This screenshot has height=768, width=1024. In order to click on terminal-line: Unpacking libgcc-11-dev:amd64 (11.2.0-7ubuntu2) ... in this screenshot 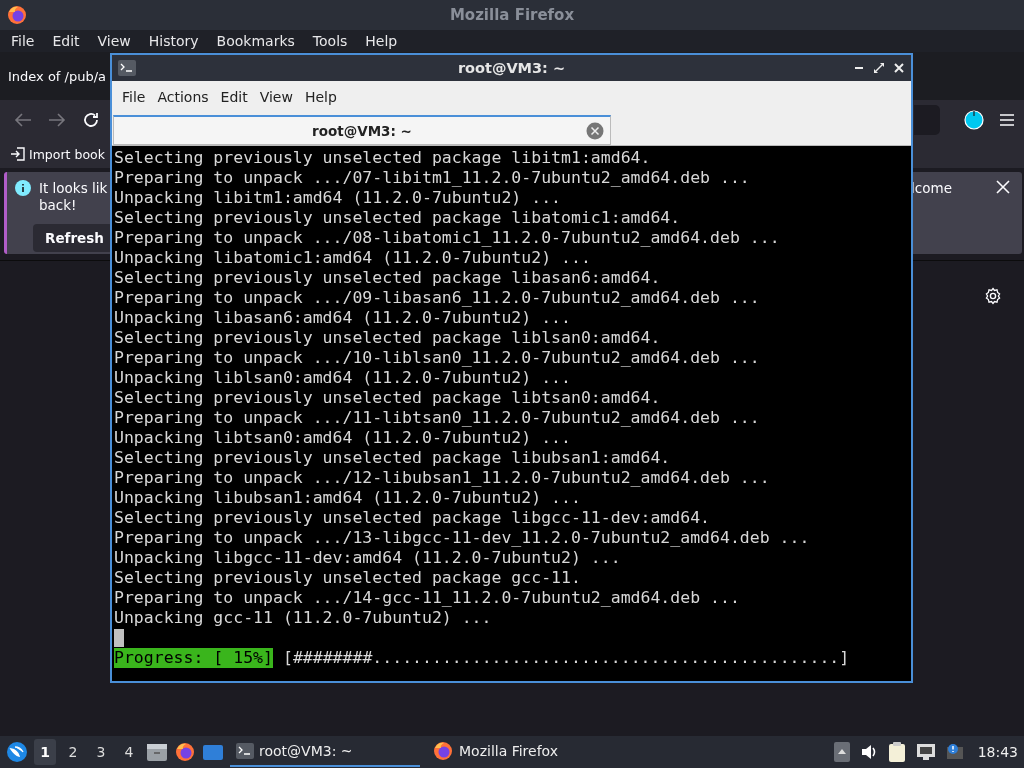, I will do `click(367, 558)`.